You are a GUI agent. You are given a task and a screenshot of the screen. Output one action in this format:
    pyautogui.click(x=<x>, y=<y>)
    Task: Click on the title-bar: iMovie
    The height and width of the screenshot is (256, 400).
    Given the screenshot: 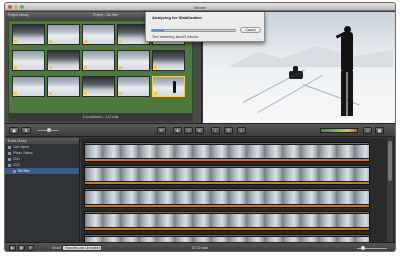 What is the action you would take?
    pyautogui.click(x=200, y=7)
    